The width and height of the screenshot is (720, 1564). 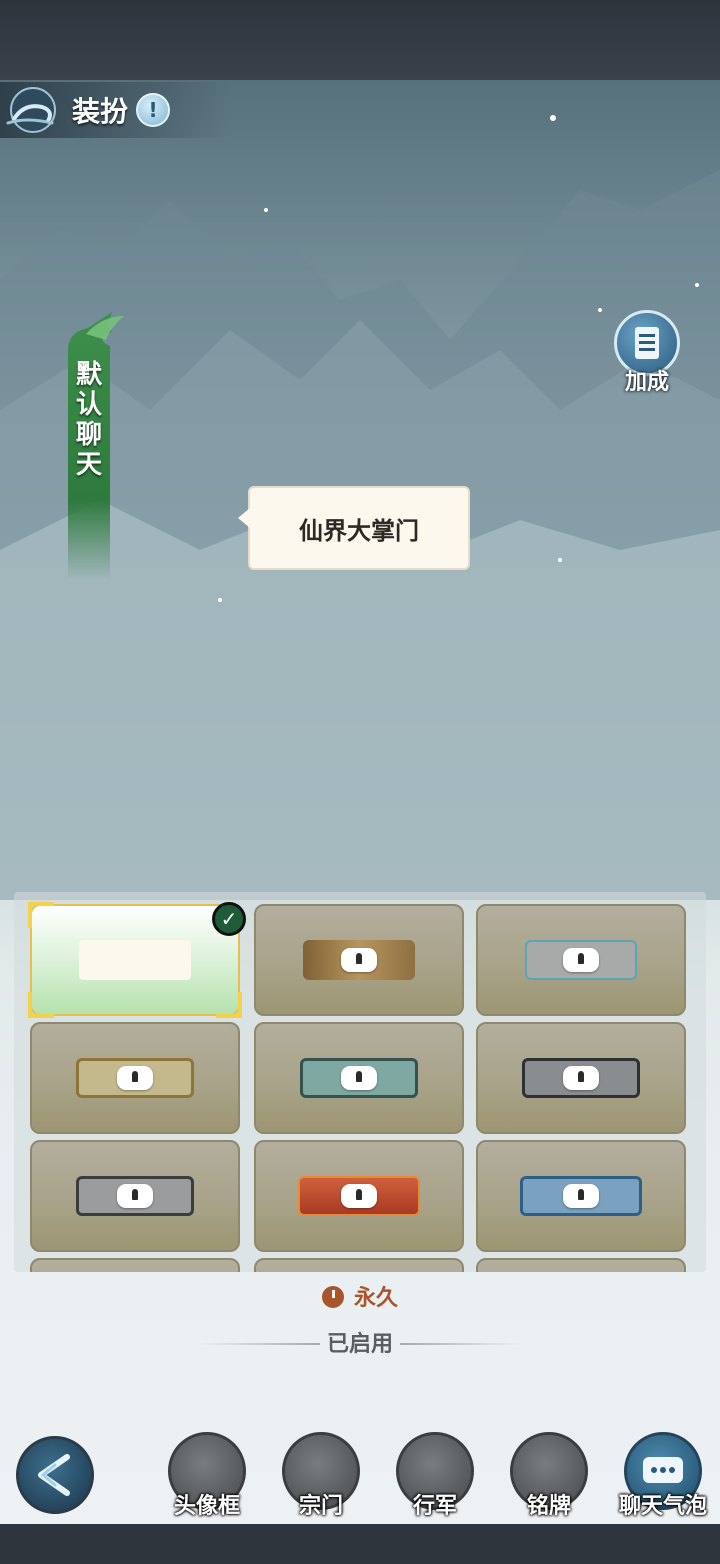 What do you see at coordinates (206, 1506) in the screenshot?
I see `nav-label: 头像框` at bounding box center [206, 1506].